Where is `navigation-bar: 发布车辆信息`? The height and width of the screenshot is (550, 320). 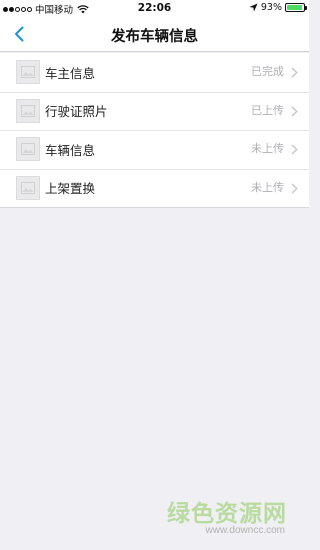 navigation-bar: 发布车辆信息 is located at coordinates (154, 34).